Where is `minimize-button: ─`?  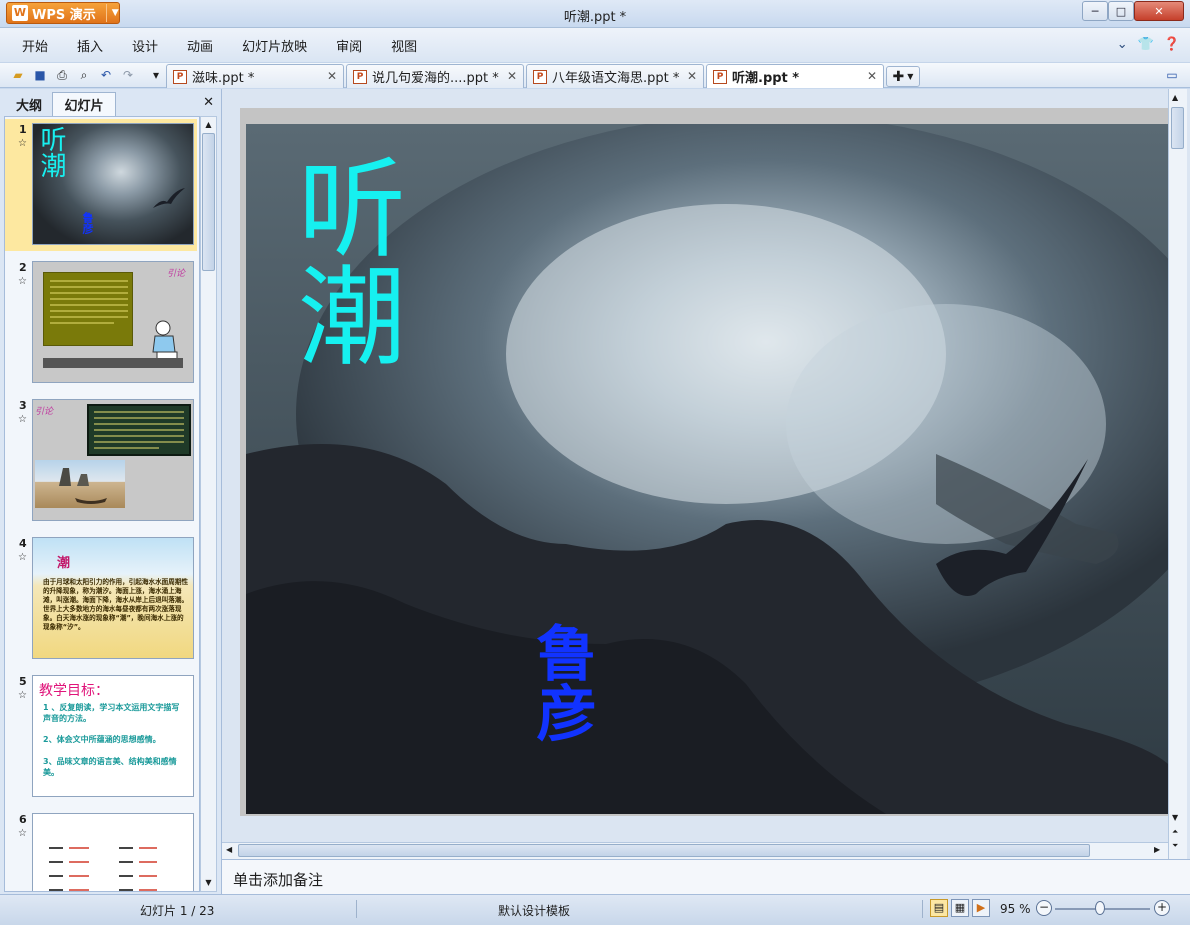 minimize-button: ─ is located at coordinates (1095, 11).